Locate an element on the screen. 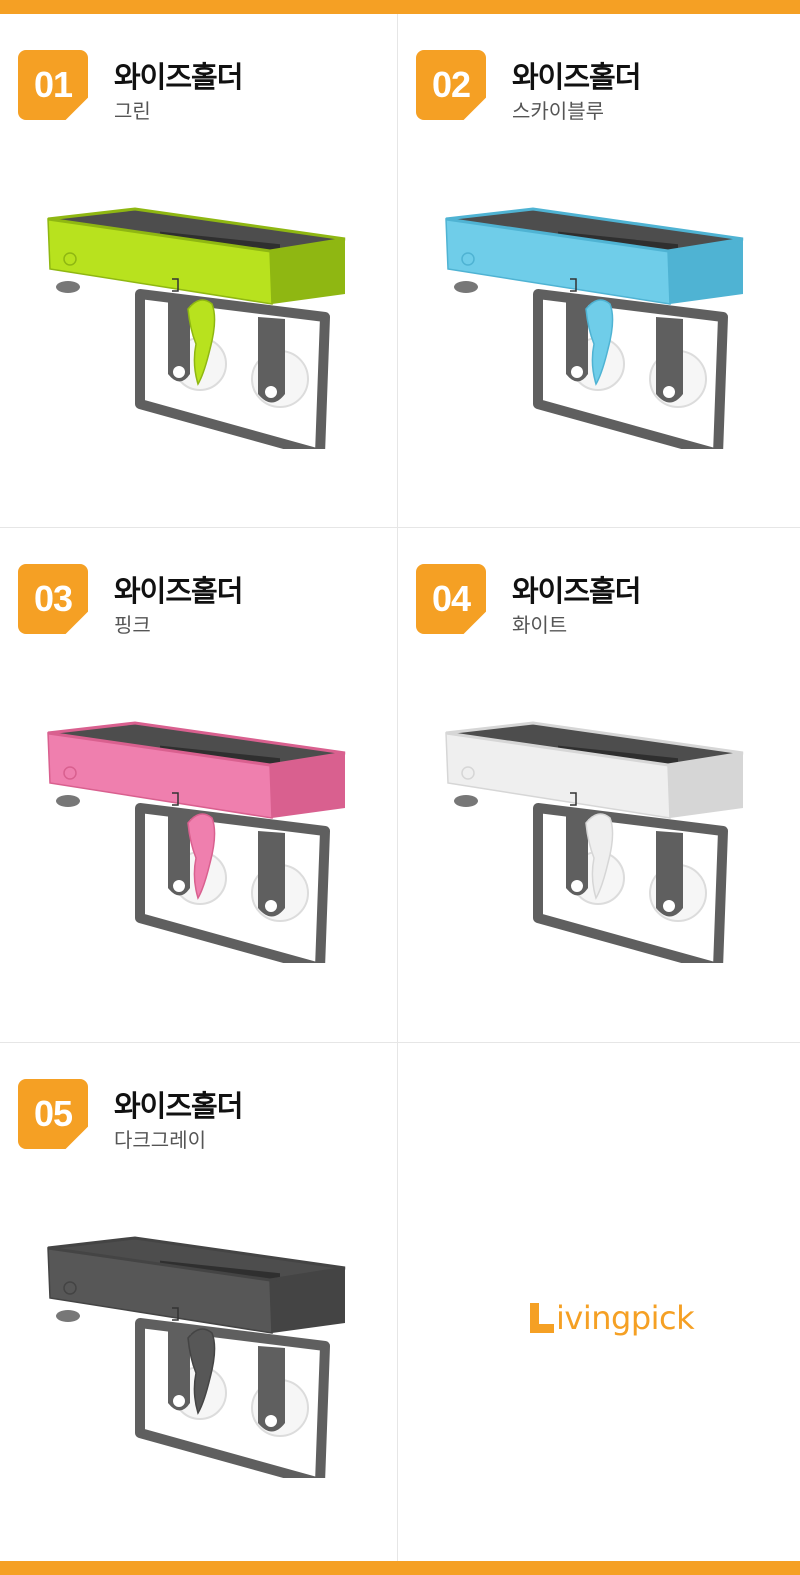 This screenshot has width=800, height=1575. number-badge: 04 is located at coordinates (451, 599).